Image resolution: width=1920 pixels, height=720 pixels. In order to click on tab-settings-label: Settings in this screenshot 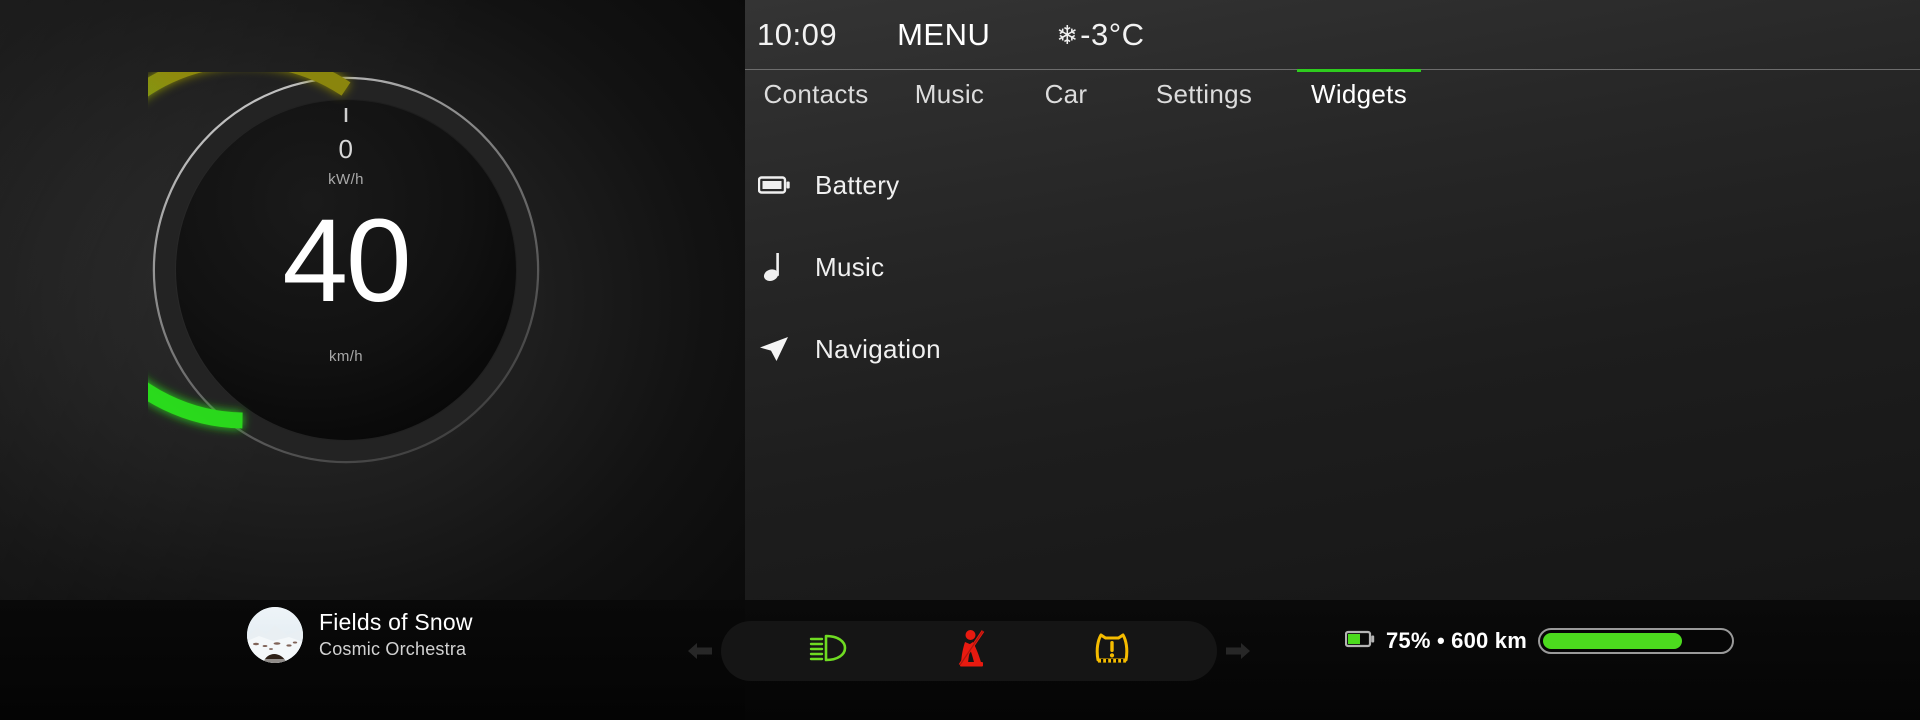, I will do `click(1204, 94)`.